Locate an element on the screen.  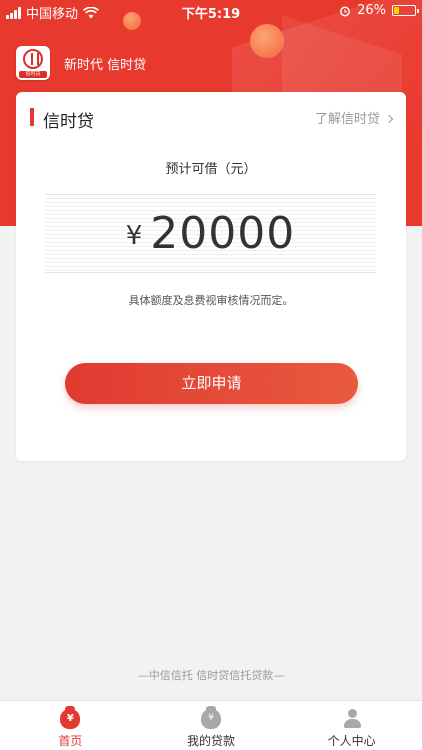
footer-note: —中信信托 信时贷信托贷款— is located at coordinates (211, 675).